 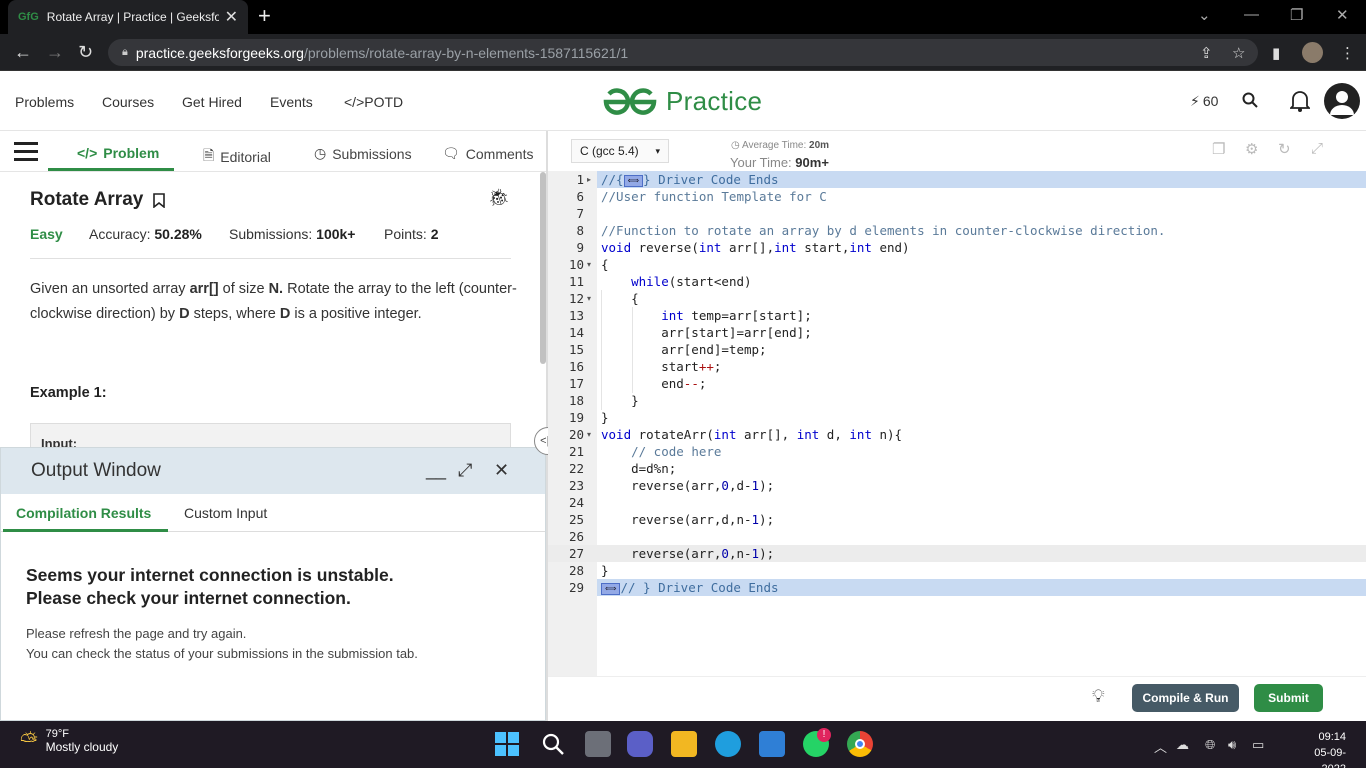 I want to click on streak-counter: ⚡︎ 60, so click(x=1204, y=101).